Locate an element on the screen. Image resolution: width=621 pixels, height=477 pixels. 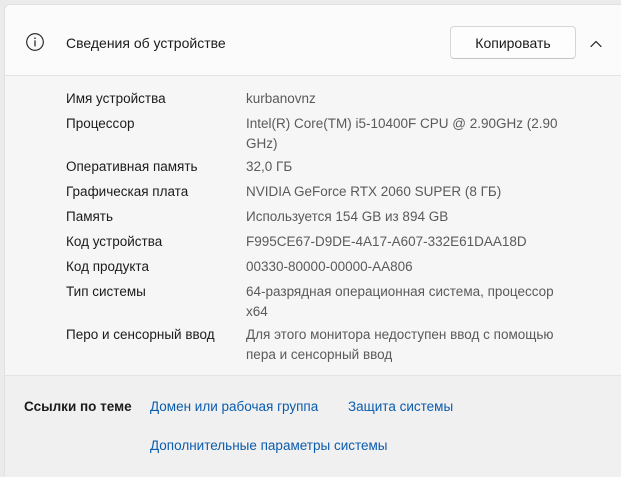
spec-value: 00330-80000-00000-AA806 is located at coordinates (329, 266).